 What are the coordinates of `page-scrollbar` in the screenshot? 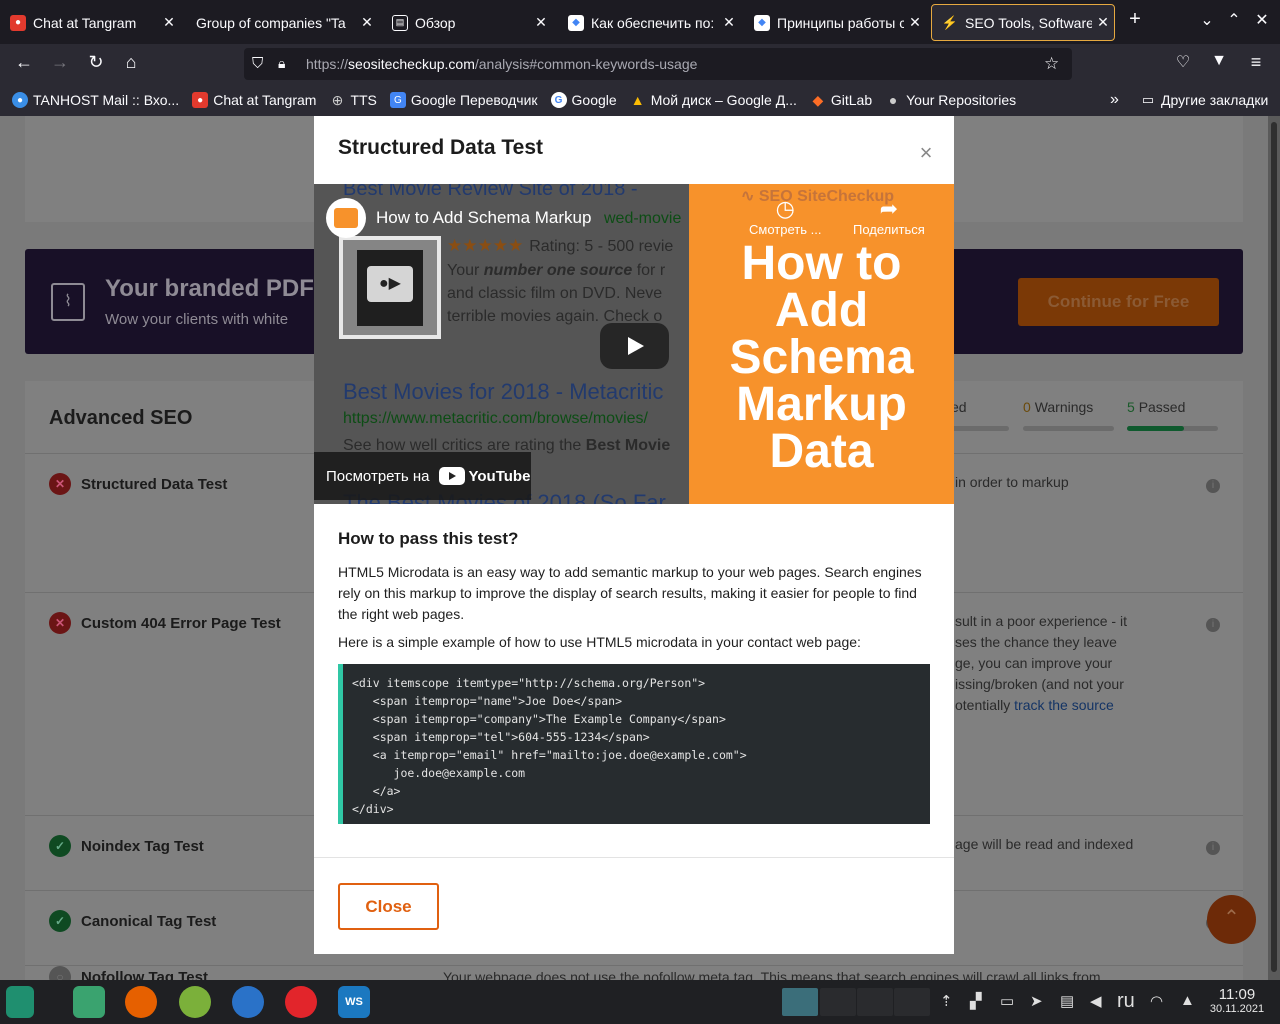 It's located at (1274, 548).